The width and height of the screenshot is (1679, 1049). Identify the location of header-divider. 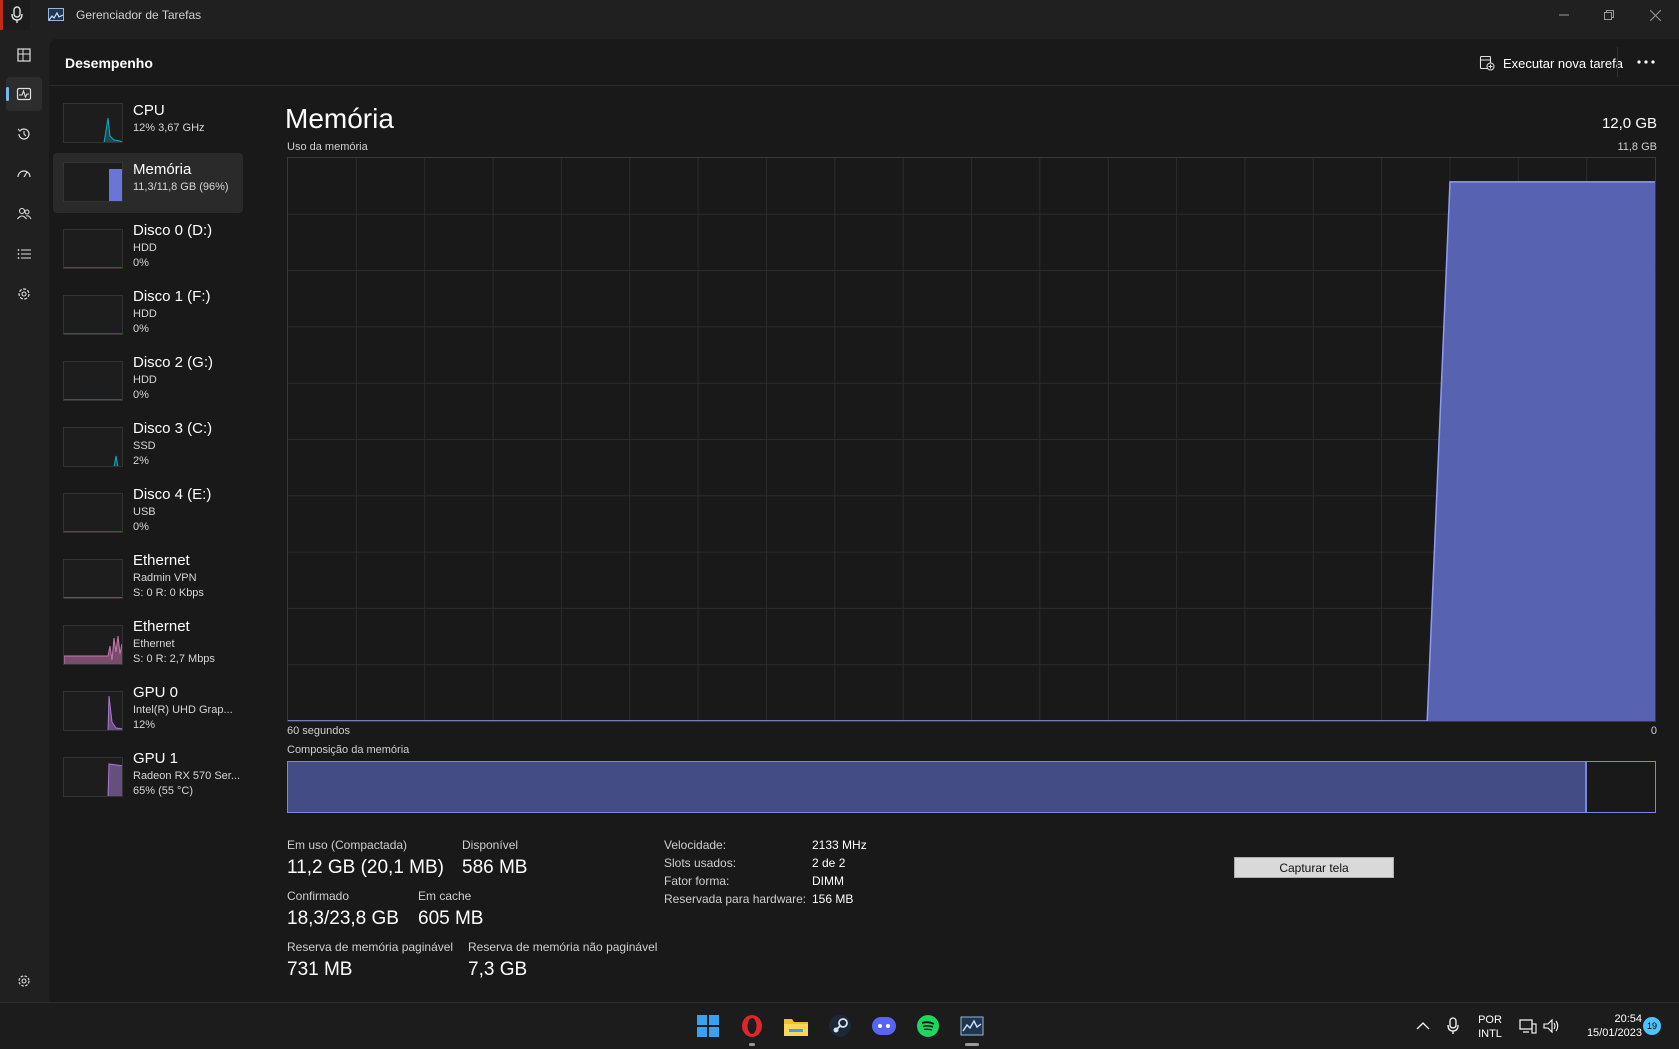
(1617, 62).